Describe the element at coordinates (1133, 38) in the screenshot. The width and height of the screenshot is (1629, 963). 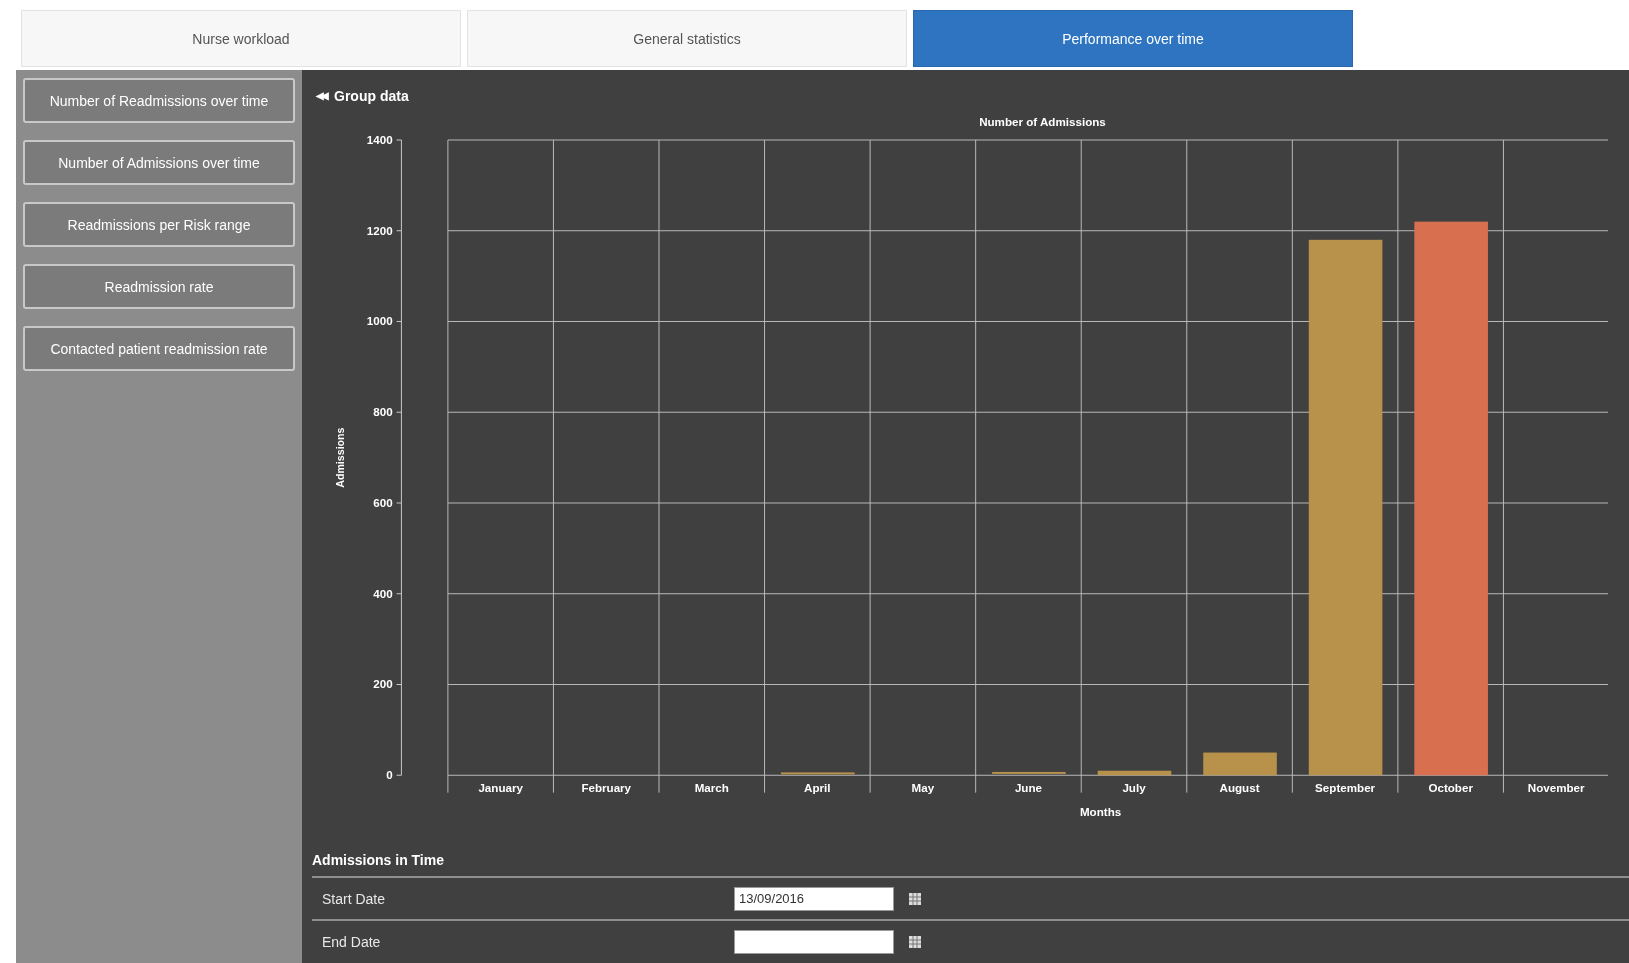
I see `tab: Performance over time` at that location.